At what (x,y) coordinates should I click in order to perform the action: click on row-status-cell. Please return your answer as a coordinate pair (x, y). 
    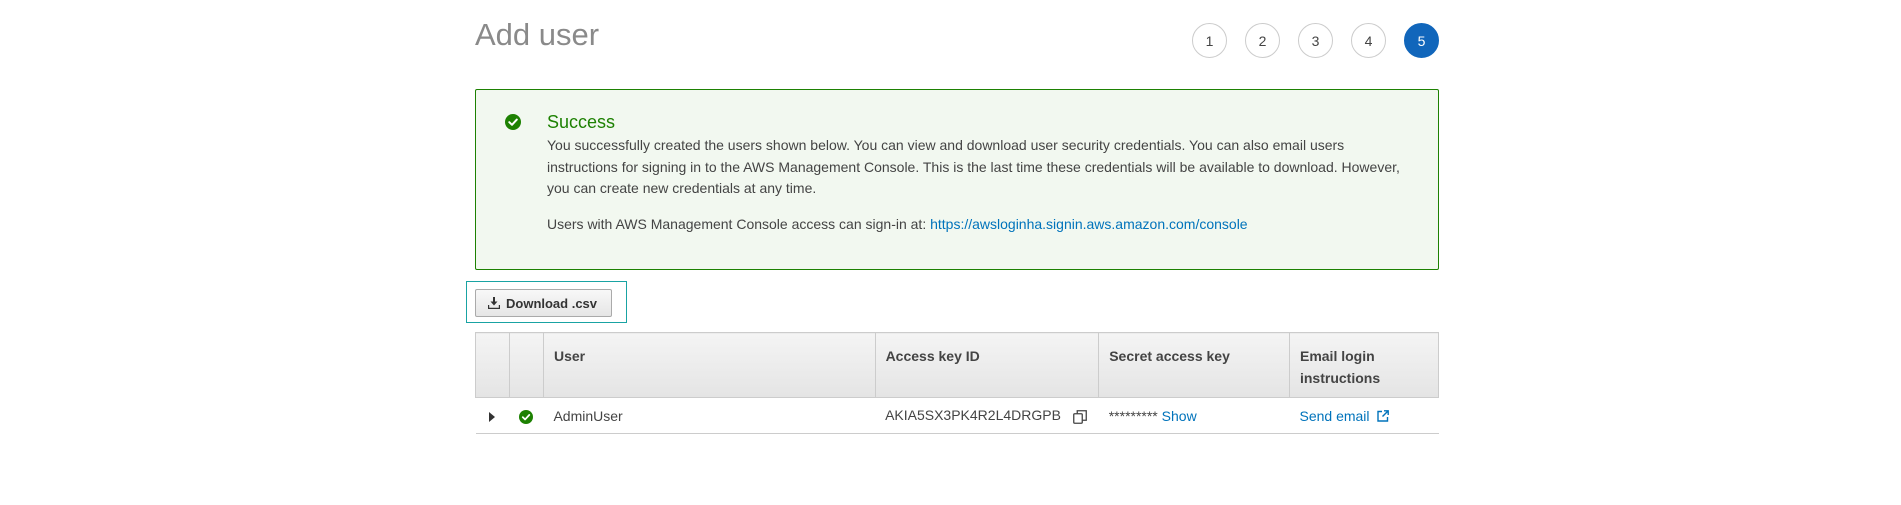
    Looking at the image, I should click on (526, 415).